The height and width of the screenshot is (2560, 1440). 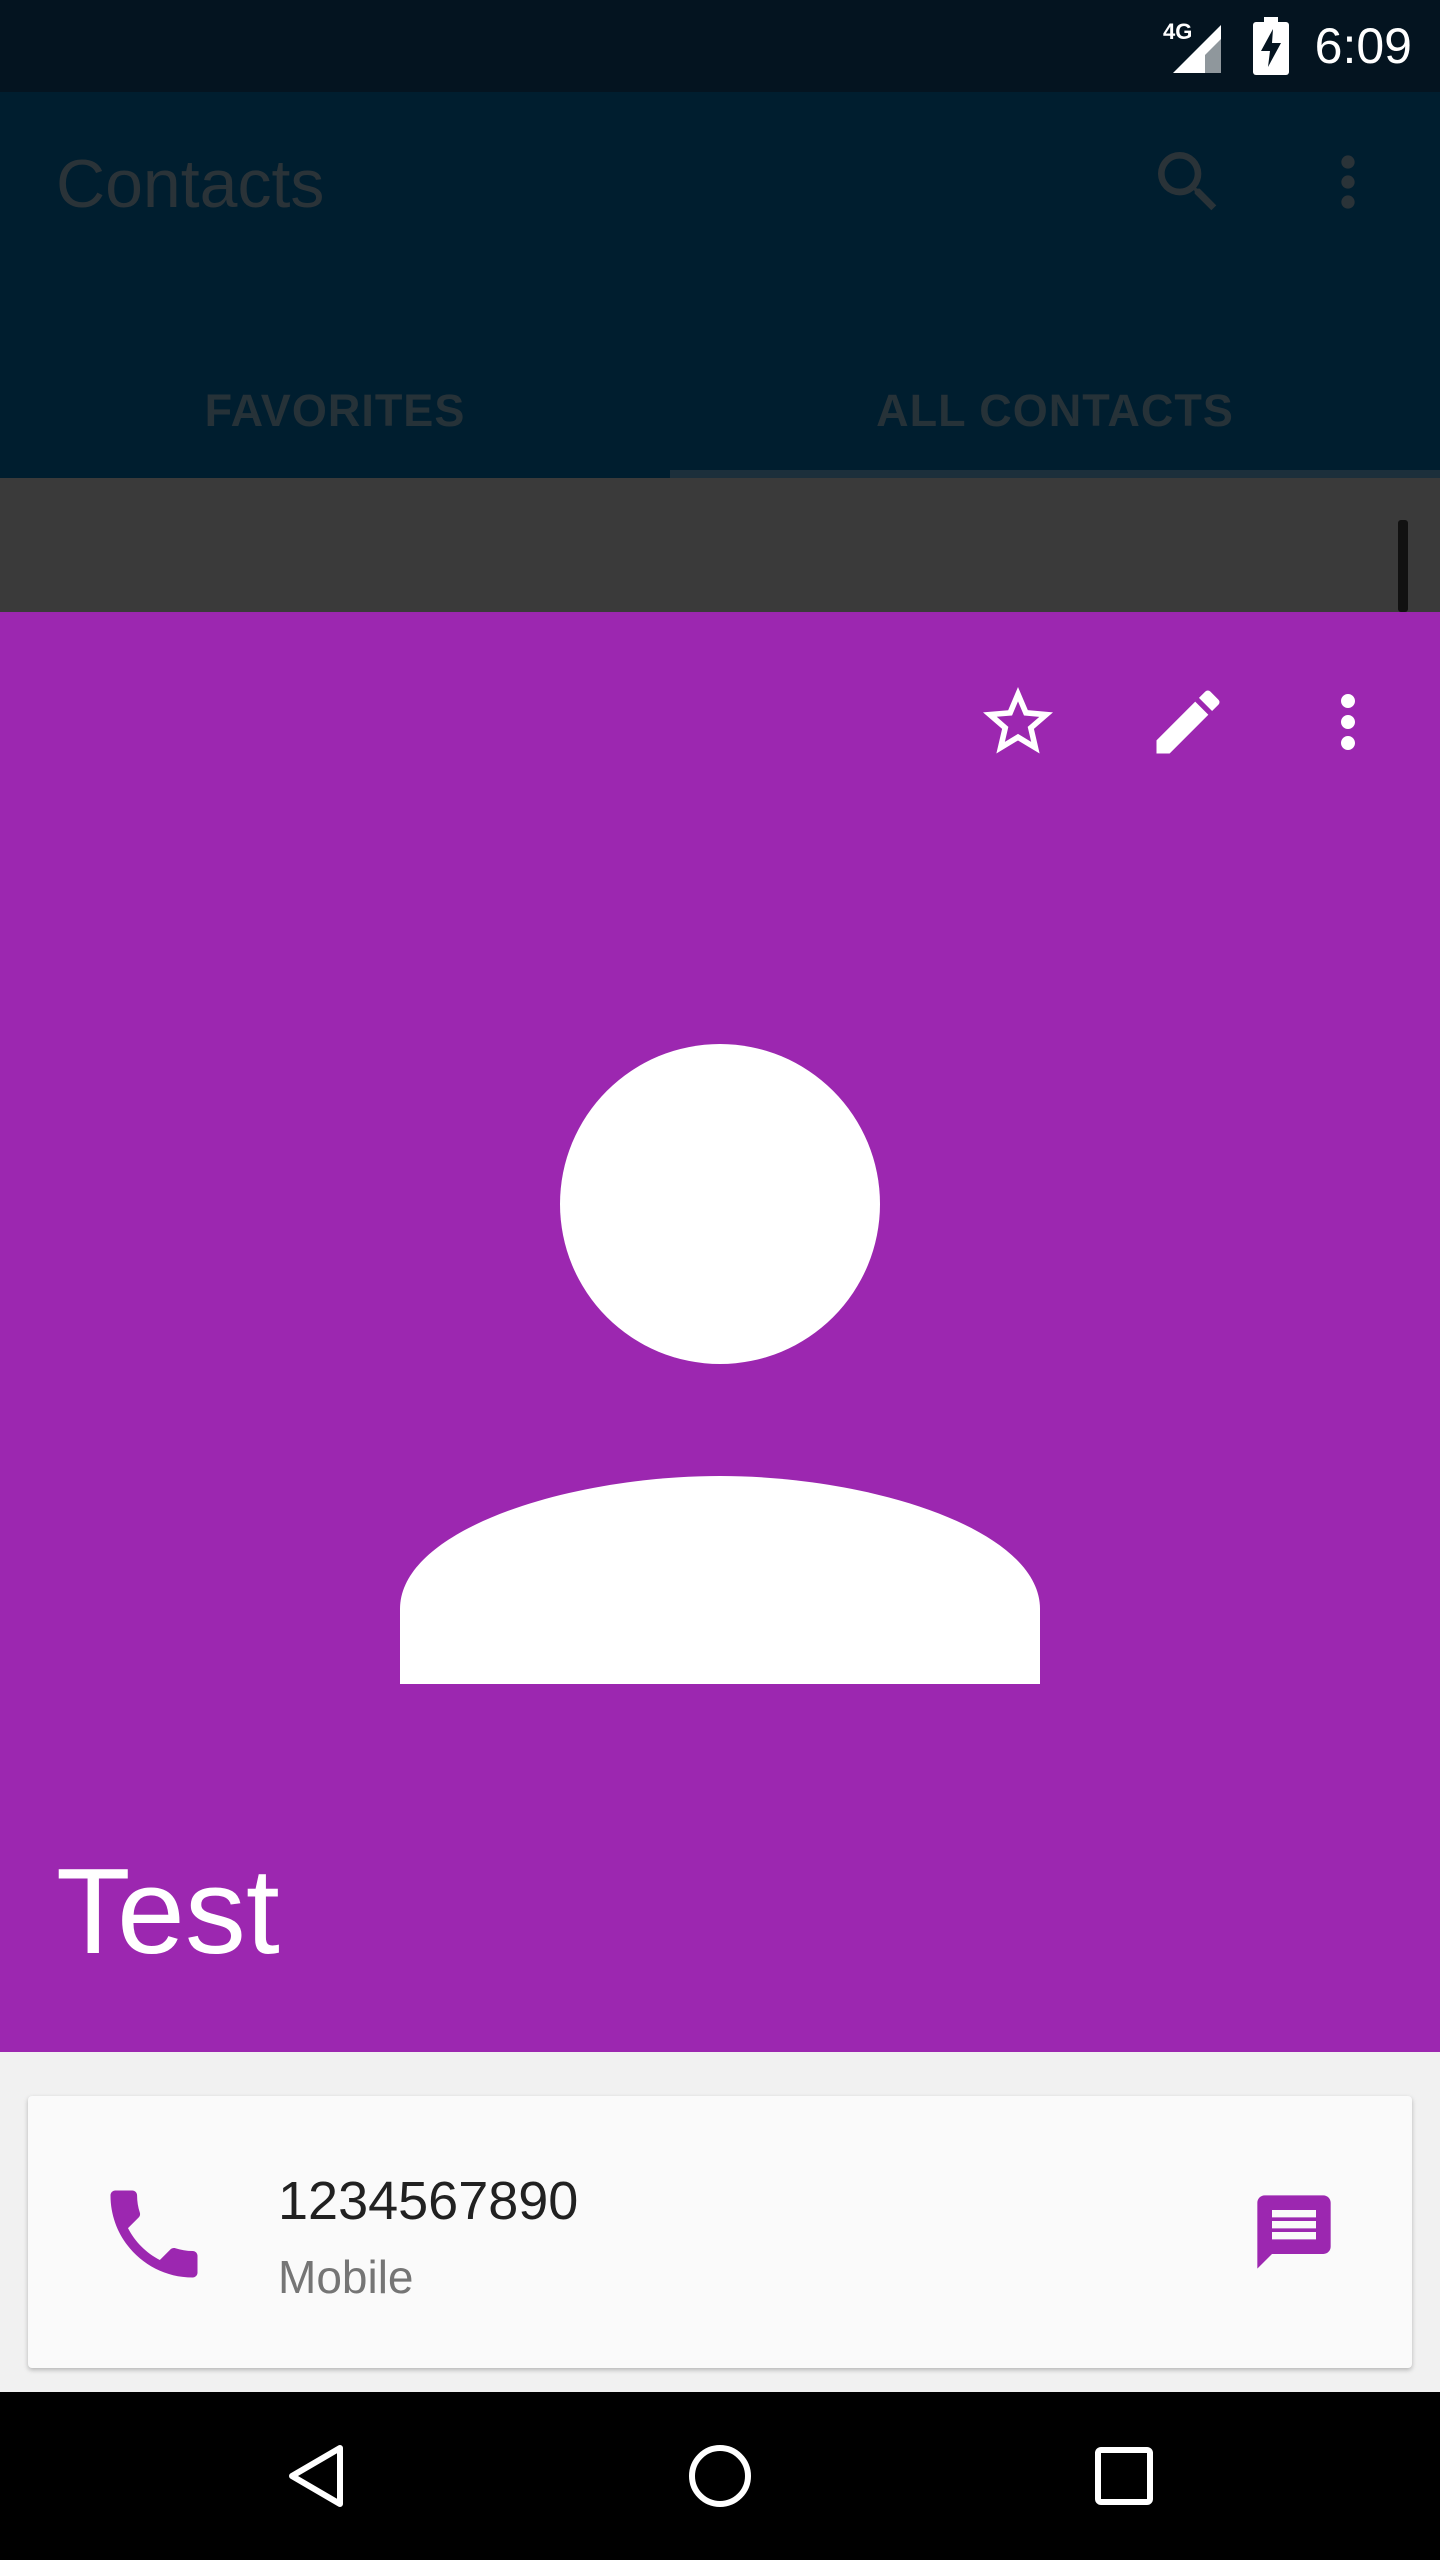 What do you see at coordinates (1055, 474) in the screenshot?
I see `tab-indicator` at bounding box center [1055, 474].